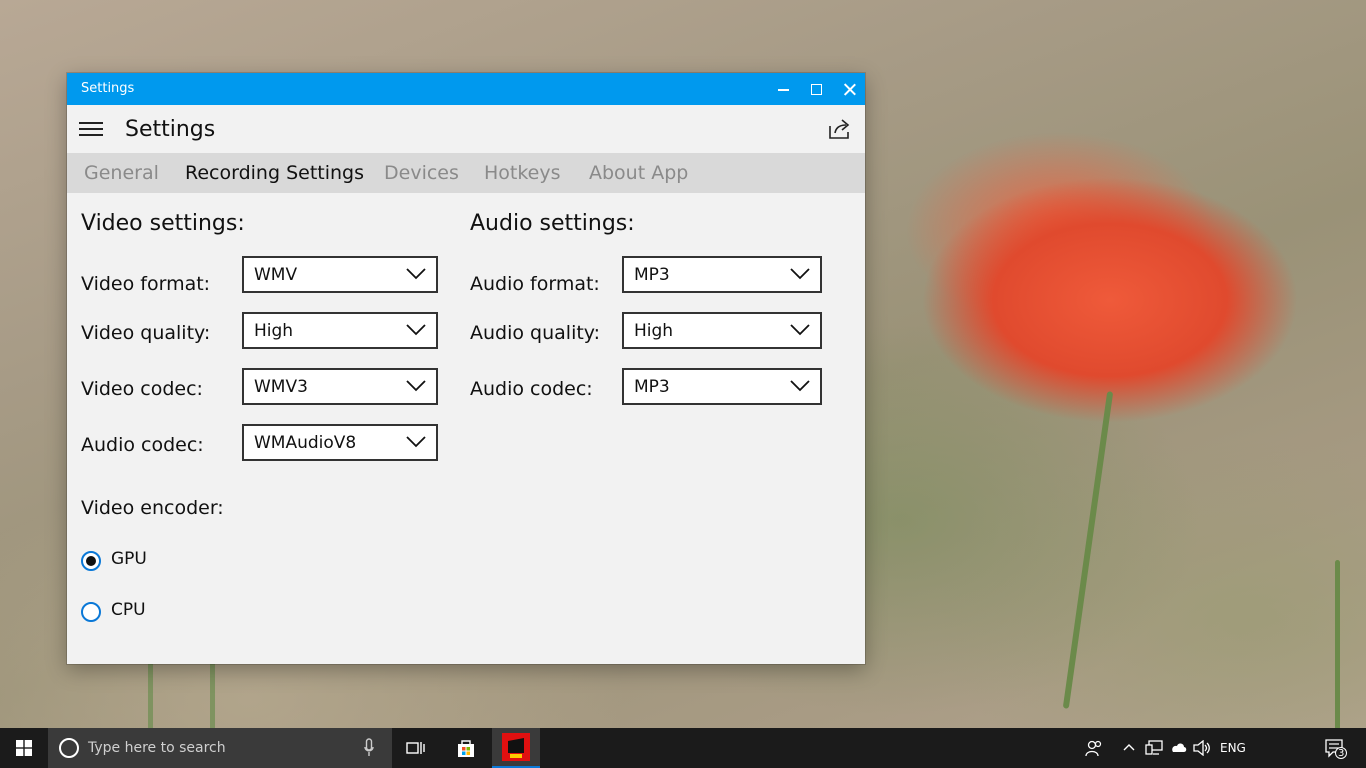 This screenshot has height=768, width=1366. I want to click on maximize-icon, so click(816, 89).